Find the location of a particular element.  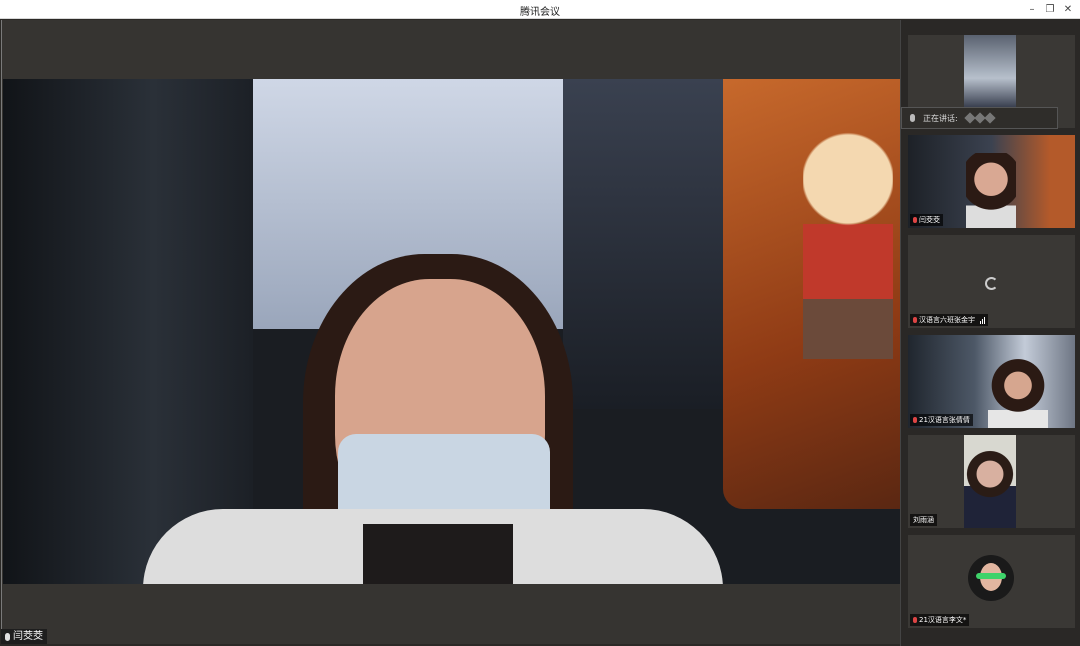

participant-tile: 闫茭茭 is located at coordinates (991, 181).